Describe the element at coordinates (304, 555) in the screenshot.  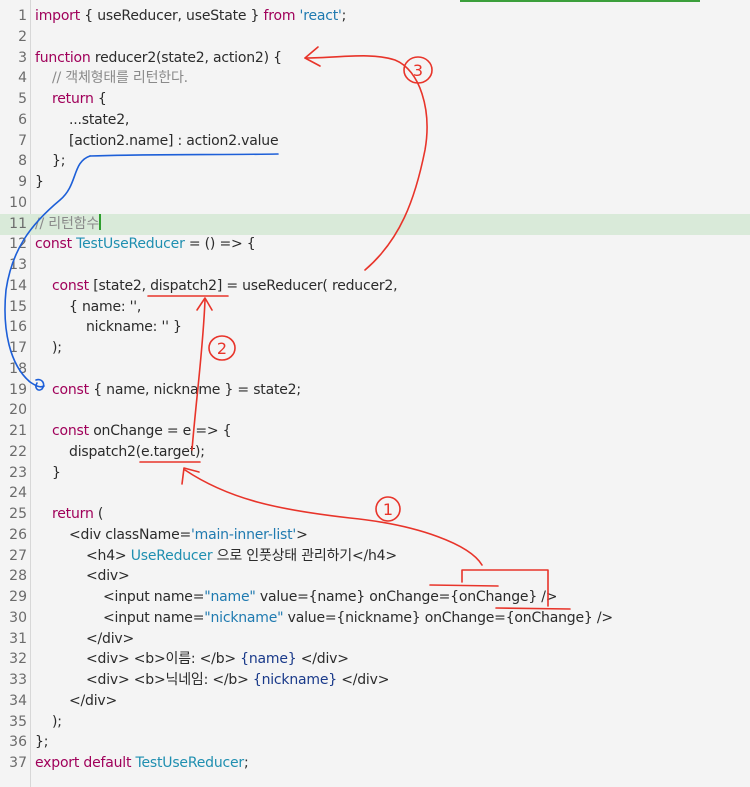
I see `code-token: 으로 인풋상태 관리하기</h4>` at that location.